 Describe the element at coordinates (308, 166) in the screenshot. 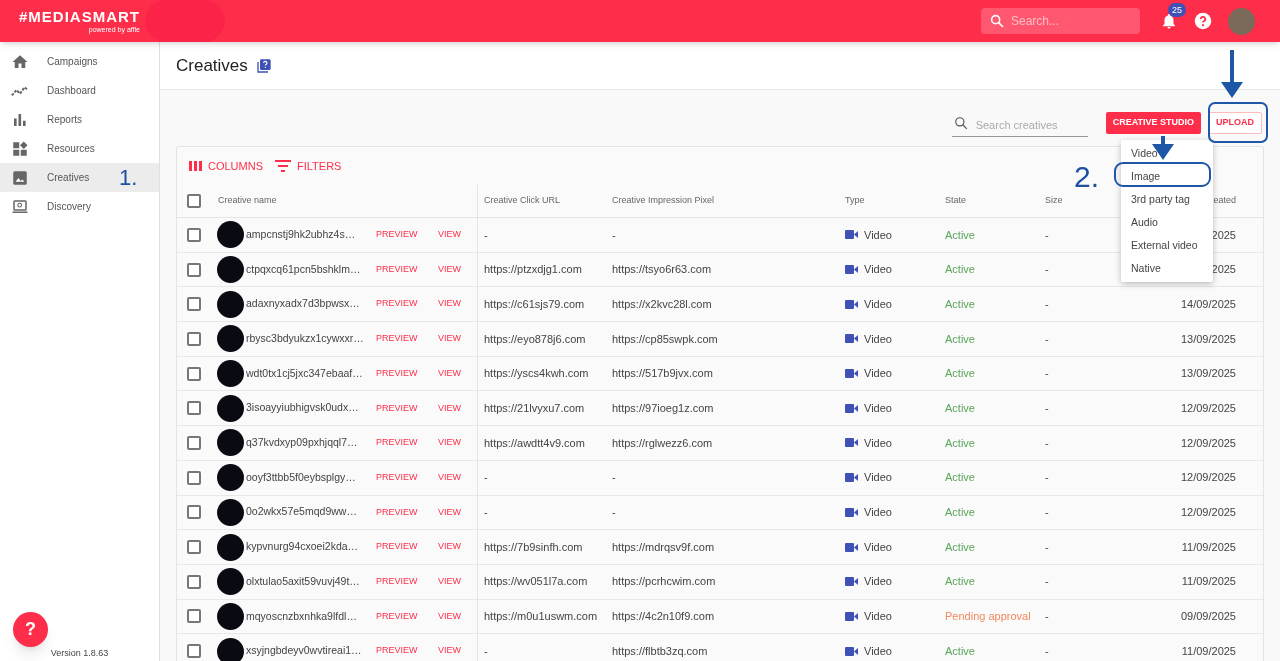

I see `filters-button: FILTERS` at that location.